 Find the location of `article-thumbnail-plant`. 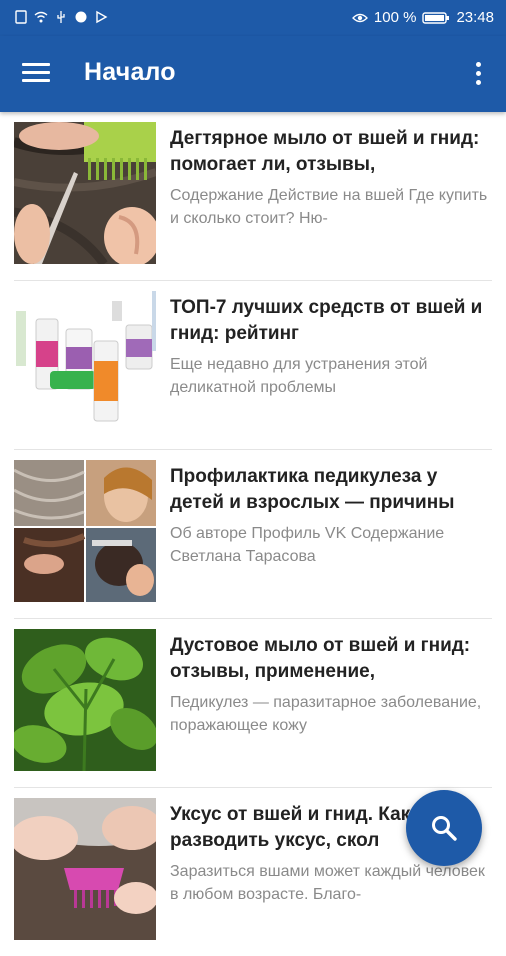

article-thumbnail-plant is located at coordinates (85, 700).